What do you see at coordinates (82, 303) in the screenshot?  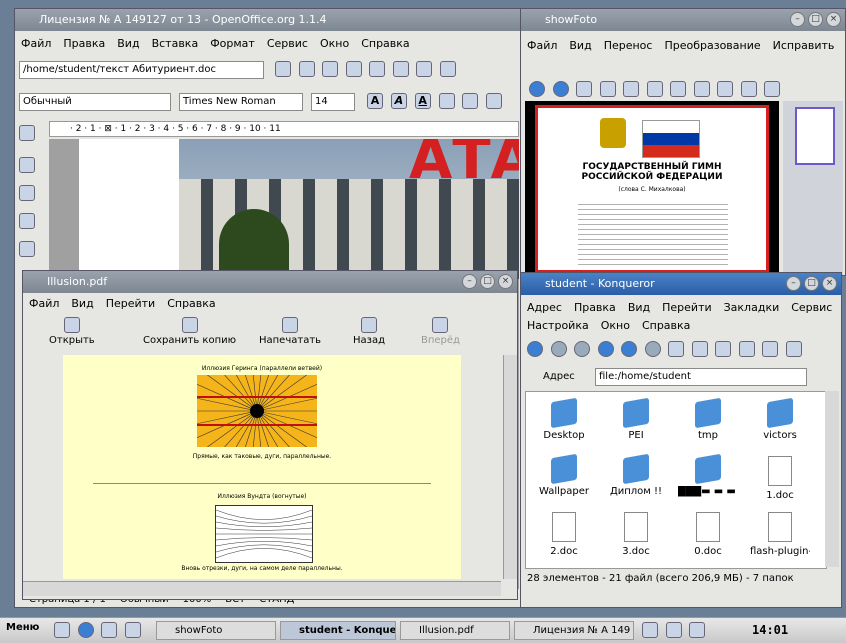 I see `pdf-menu-item-1: Вид` at bounding box center [82, 303].